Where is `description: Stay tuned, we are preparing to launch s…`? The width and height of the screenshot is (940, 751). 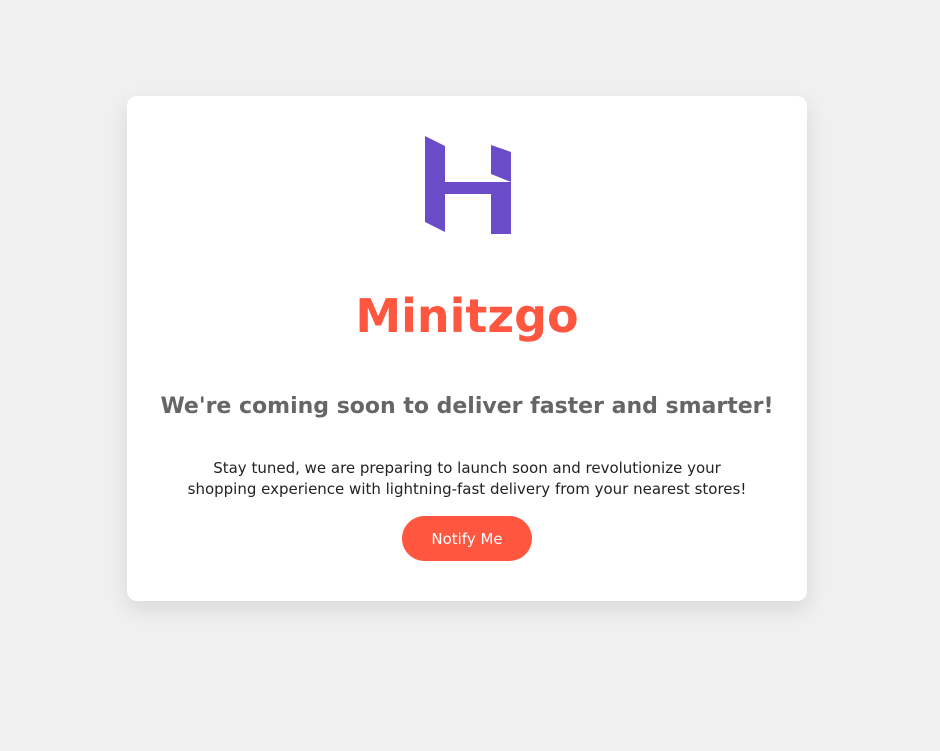
description: Stay tuned, we are preparing to launch s… is located at coordinates (467, 478).